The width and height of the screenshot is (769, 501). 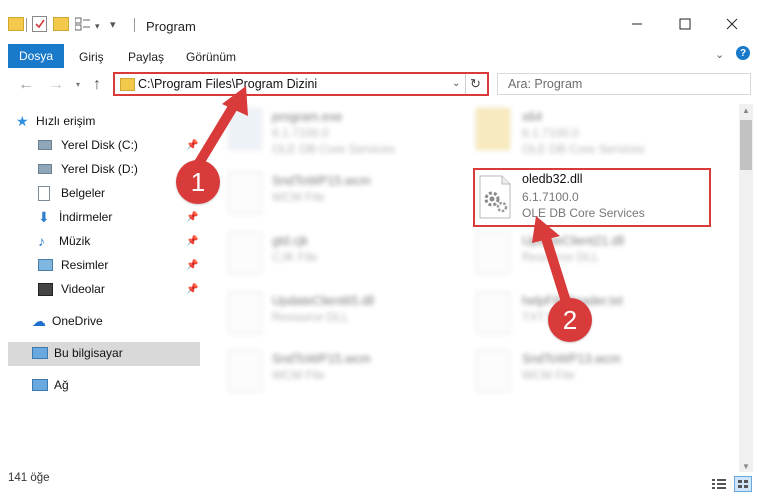 I want to click on sidebar-item-label: OneDrive, so click(x=77, y=321).